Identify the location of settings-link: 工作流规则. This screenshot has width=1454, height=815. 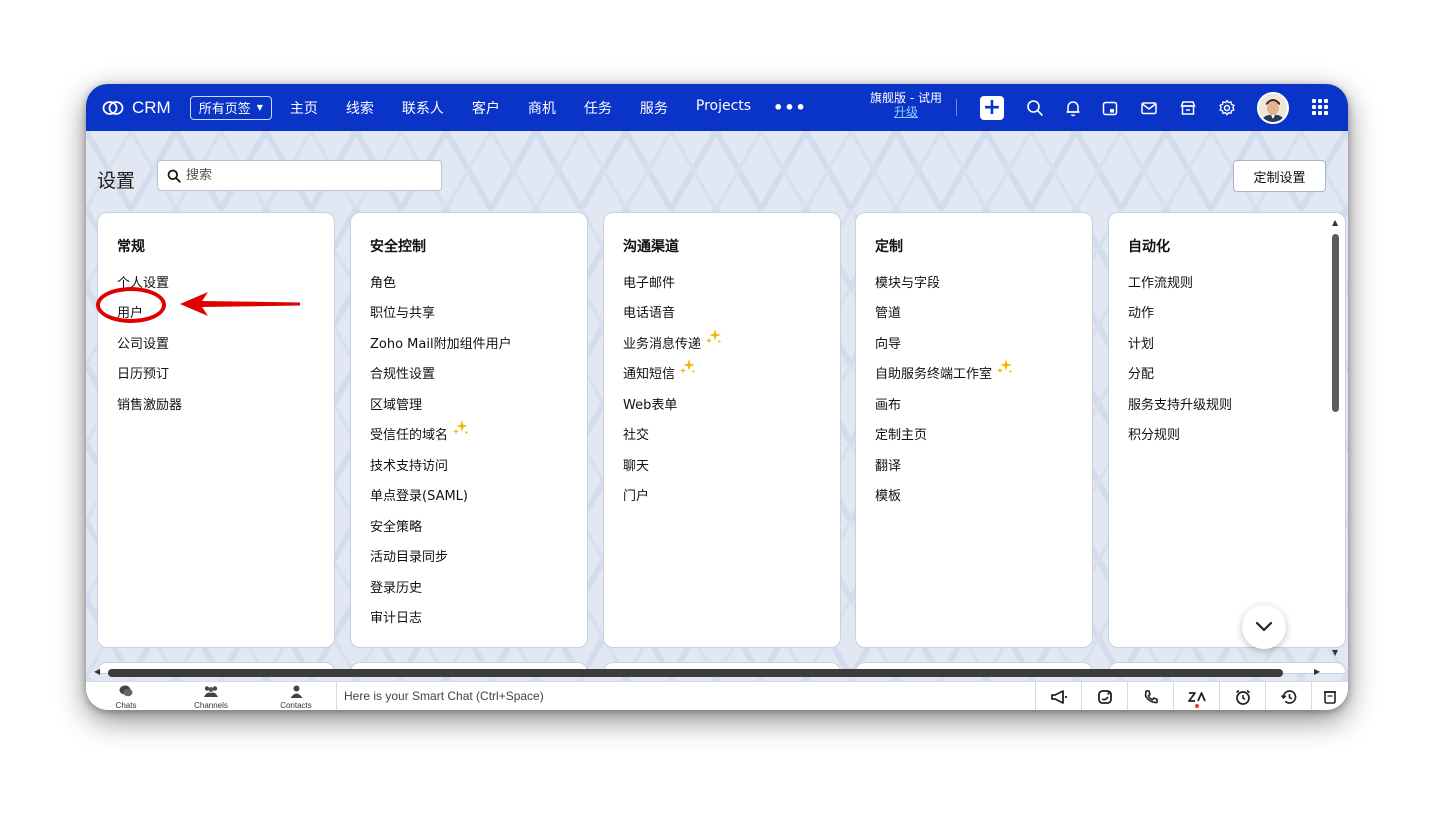
(1180, 281).